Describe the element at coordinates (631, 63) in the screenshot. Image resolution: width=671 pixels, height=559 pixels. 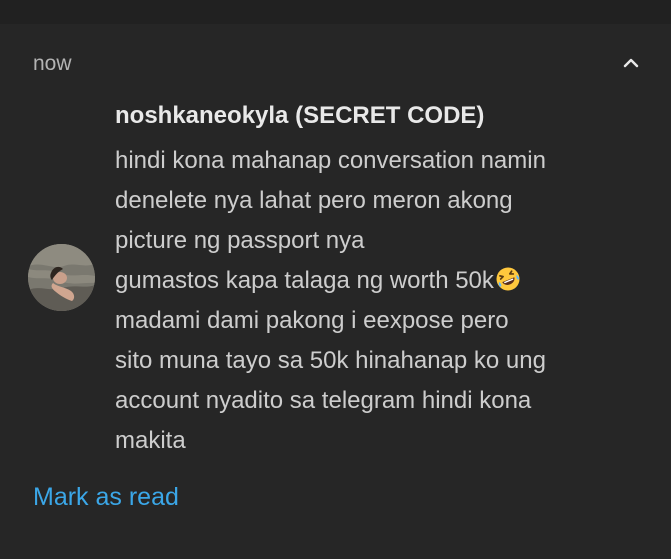
I see `chevron-up-icon` at that location.